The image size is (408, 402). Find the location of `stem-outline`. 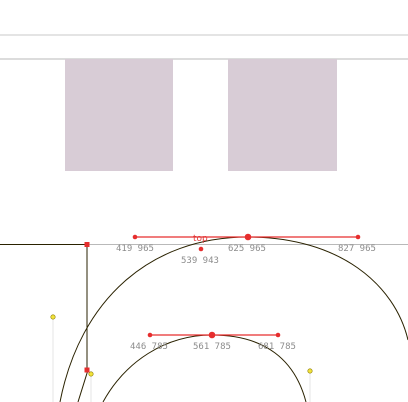

stem-outline is located at coordinates (44, 307).